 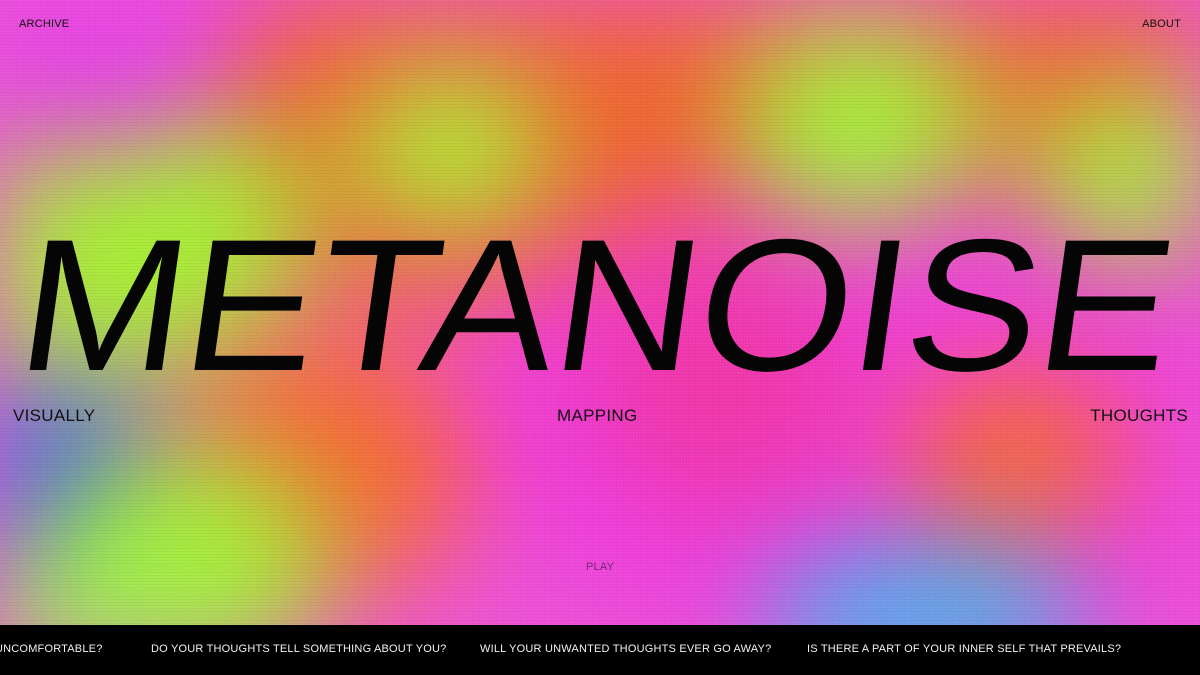 I want to click on tagline-visually: VISUALLY, so click(x=54, y=415).